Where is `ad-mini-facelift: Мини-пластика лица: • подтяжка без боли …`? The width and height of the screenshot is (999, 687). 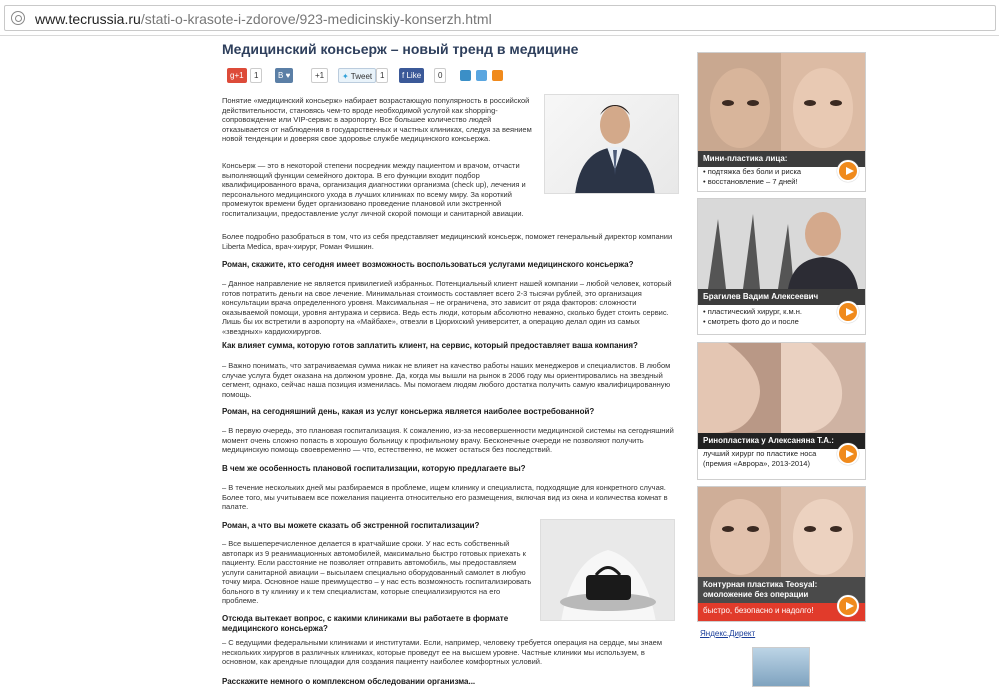
ad-mini-facelift: Мини-пластика лица: • подтяжка без боли … is located at coordinates (781, 122).